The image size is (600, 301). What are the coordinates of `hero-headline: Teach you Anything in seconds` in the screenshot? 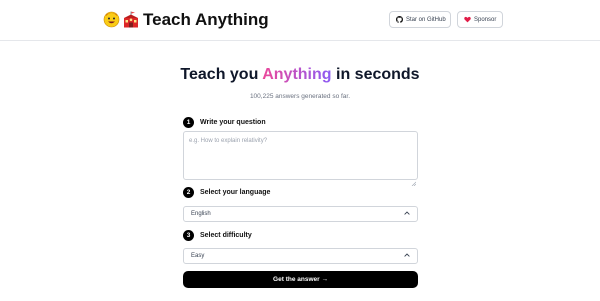 It's located at (300, 75).